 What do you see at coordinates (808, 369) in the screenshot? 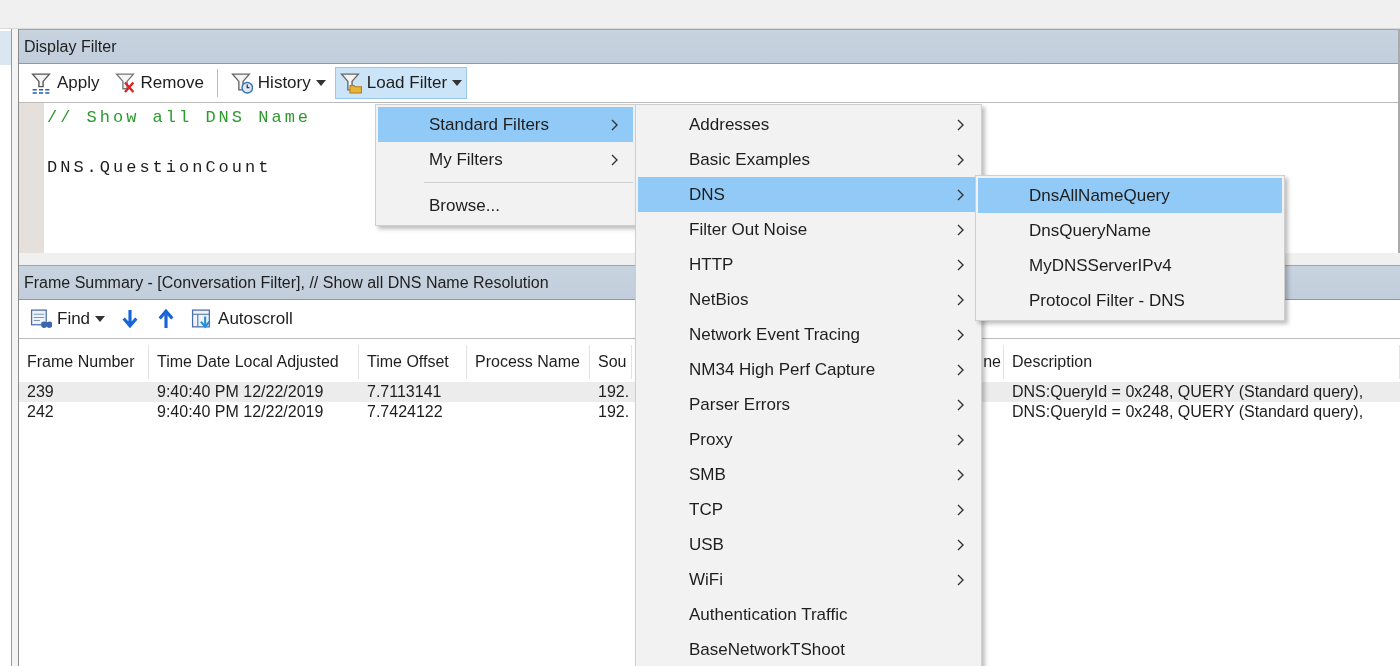
I see `menu-item: NM34 High Perf Capture` at bounding box center [808, 369].